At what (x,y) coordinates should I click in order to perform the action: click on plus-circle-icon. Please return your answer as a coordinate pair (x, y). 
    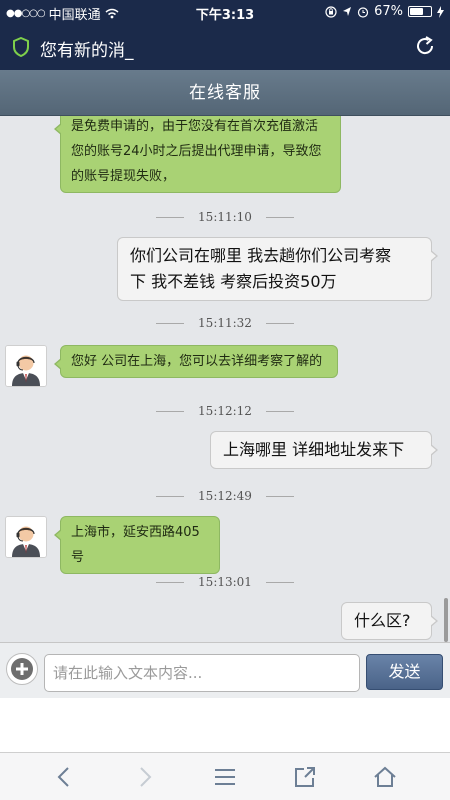
    Looking at the image, I should click on (22, 669).